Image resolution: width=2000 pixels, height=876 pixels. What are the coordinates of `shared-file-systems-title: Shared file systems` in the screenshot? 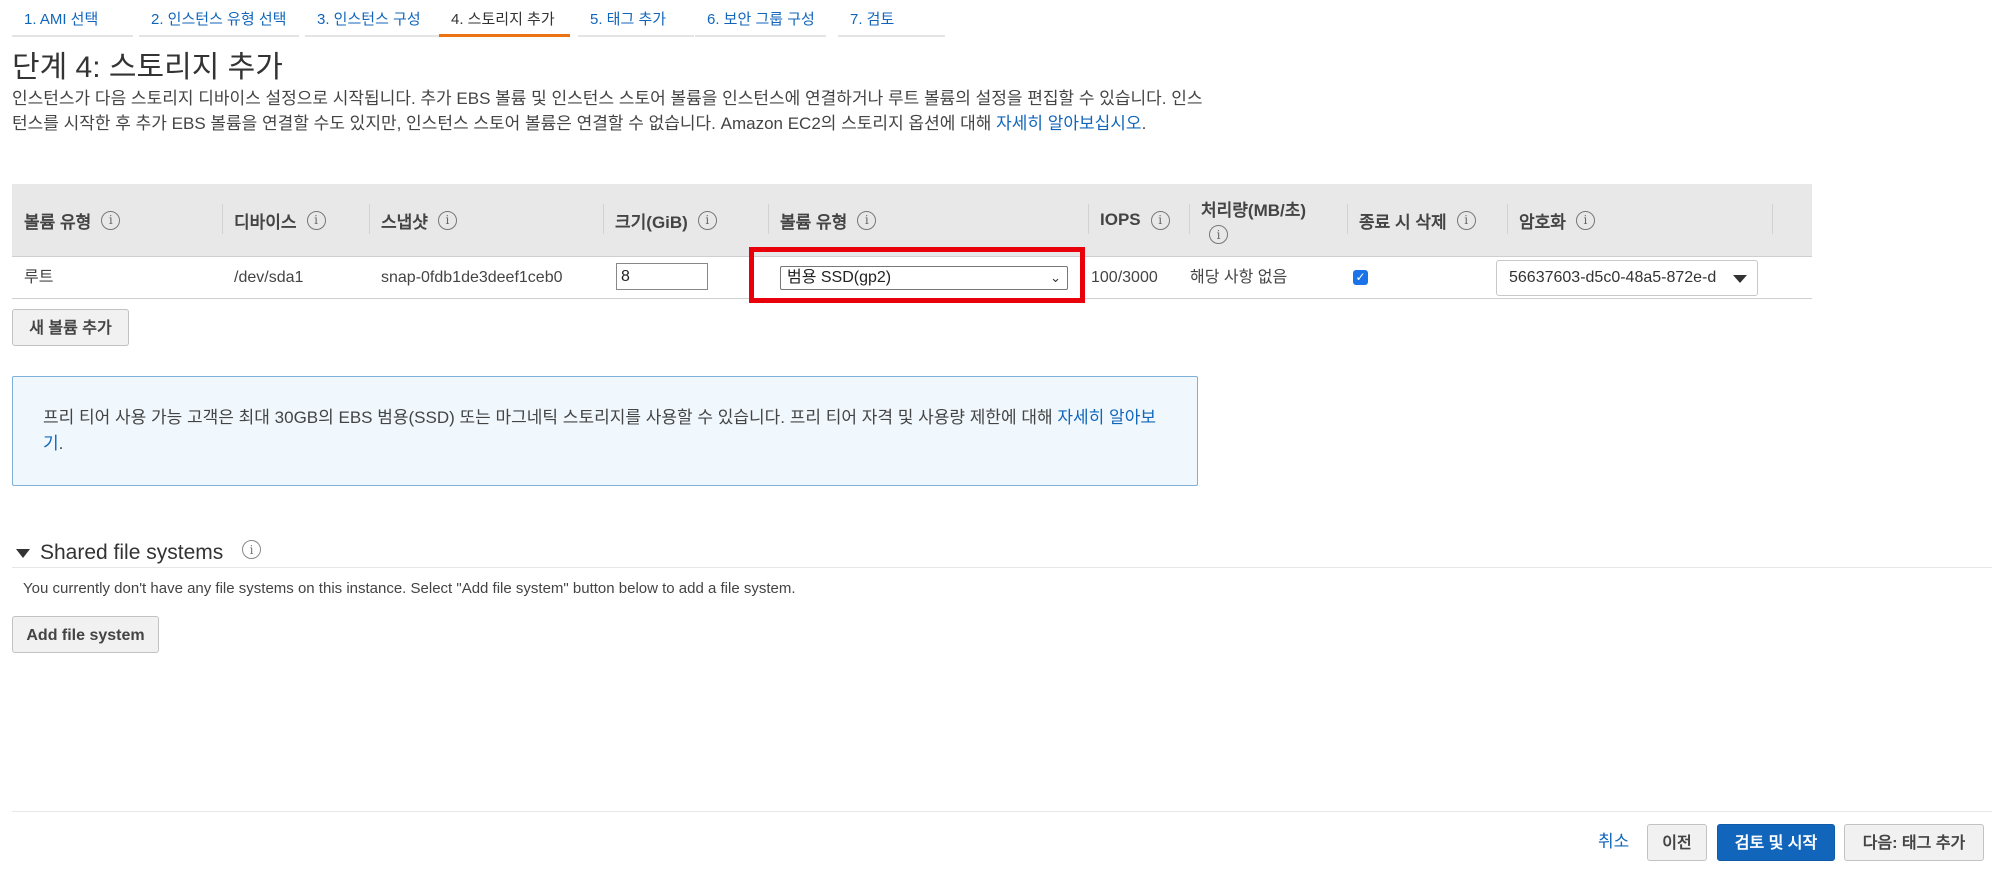 It's located at (131, 553).